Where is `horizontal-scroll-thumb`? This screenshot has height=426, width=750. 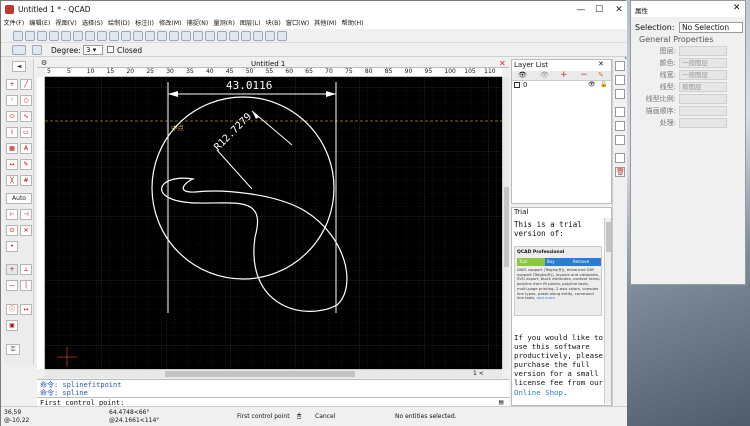
horizontal-scroll-thumb is located at coordinates (260, 374).